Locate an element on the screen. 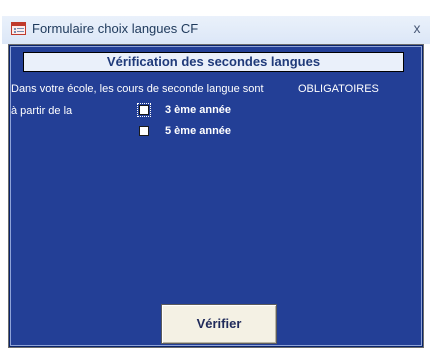  checkbox-5eme-annee is located at coordinates (144, 131).